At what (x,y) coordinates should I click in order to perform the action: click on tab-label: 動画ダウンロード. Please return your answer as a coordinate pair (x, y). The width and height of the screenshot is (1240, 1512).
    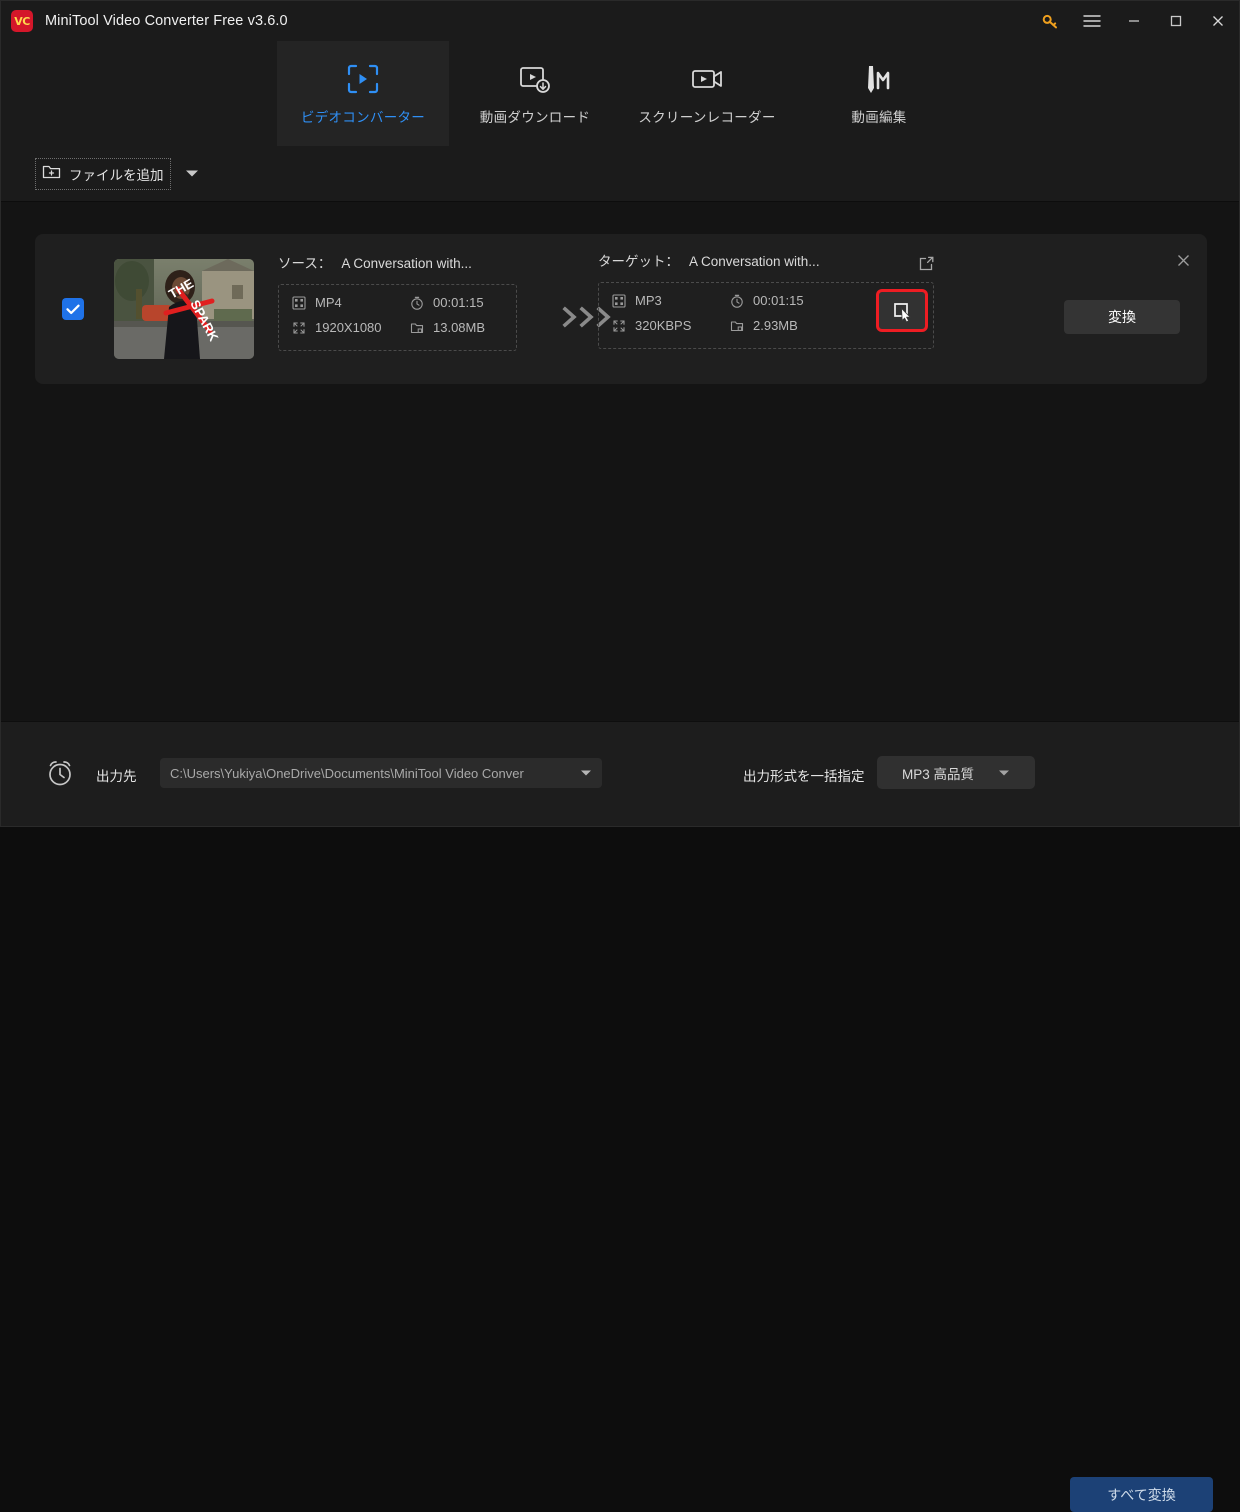
    Looking at the image, I should click on (535, 117).